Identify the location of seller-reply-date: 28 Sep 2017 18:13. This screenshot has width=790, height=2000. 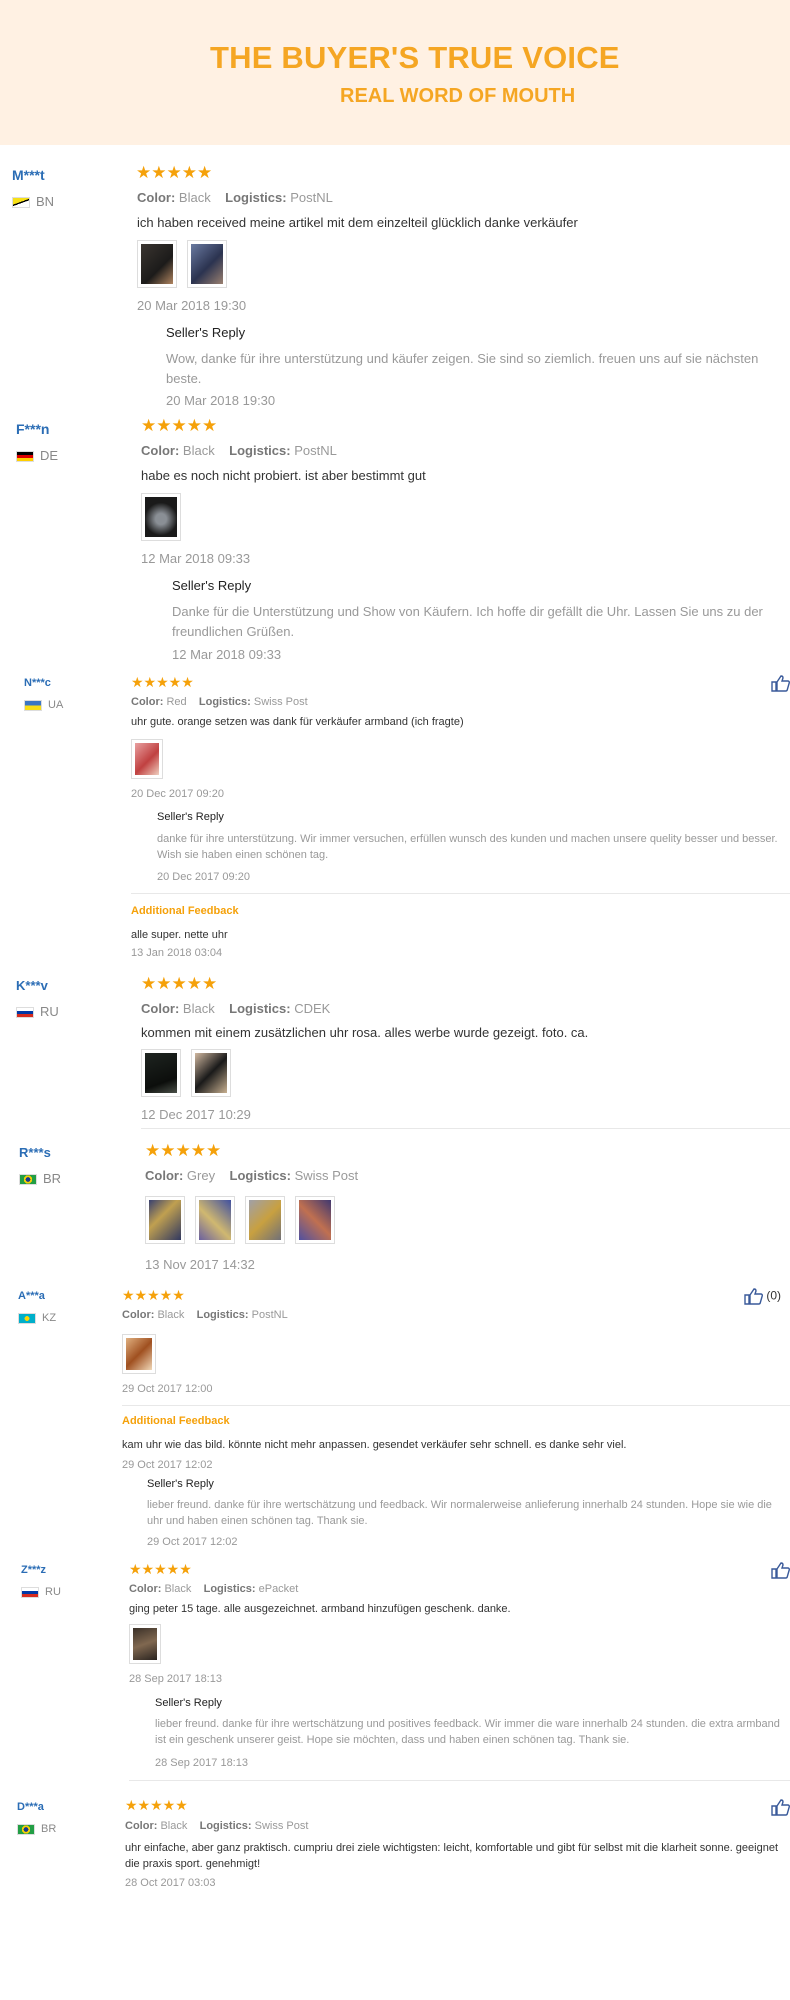
(201, 1763).